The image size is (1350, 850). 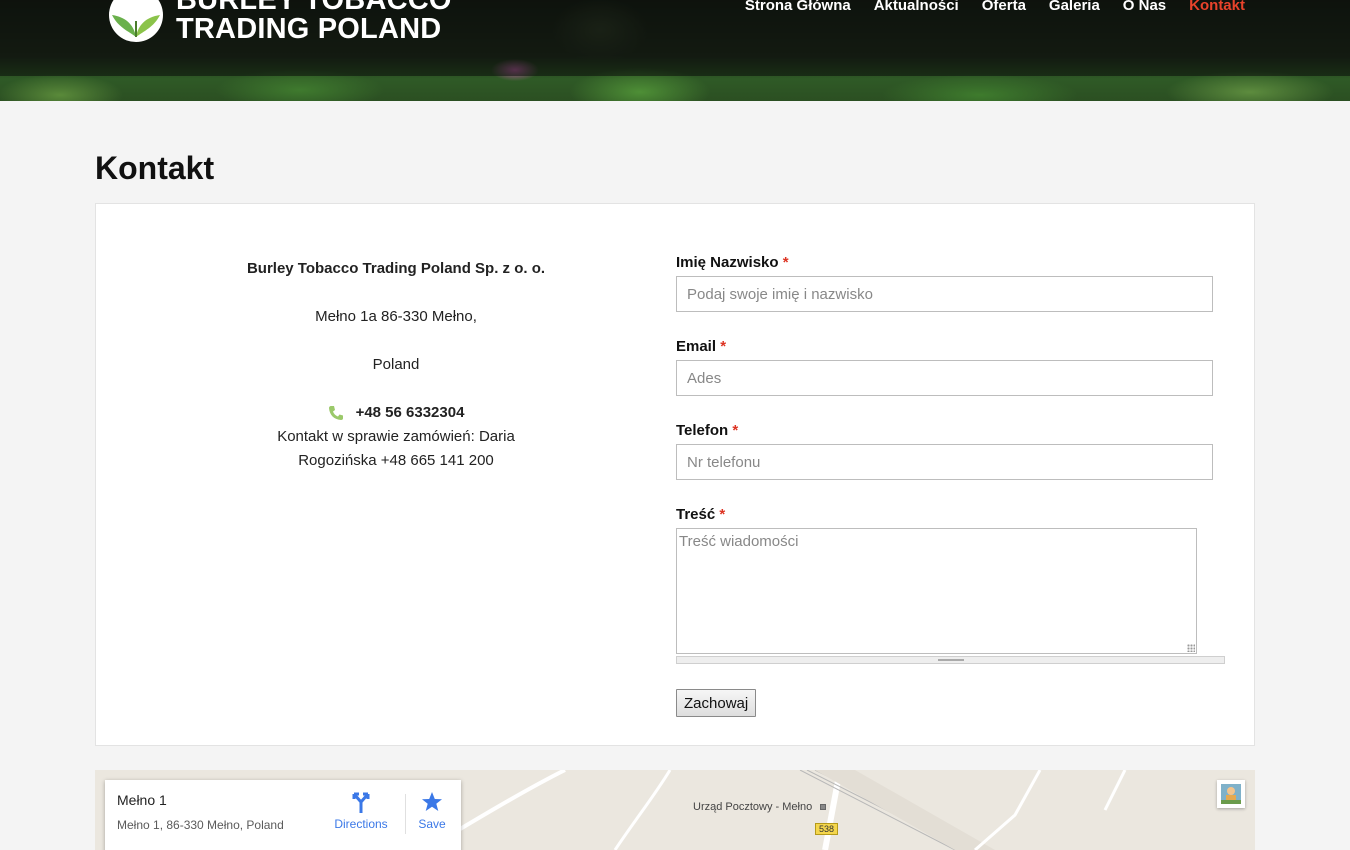 I want to click on phone-label: Telefon *, so click(x=956, y=433).